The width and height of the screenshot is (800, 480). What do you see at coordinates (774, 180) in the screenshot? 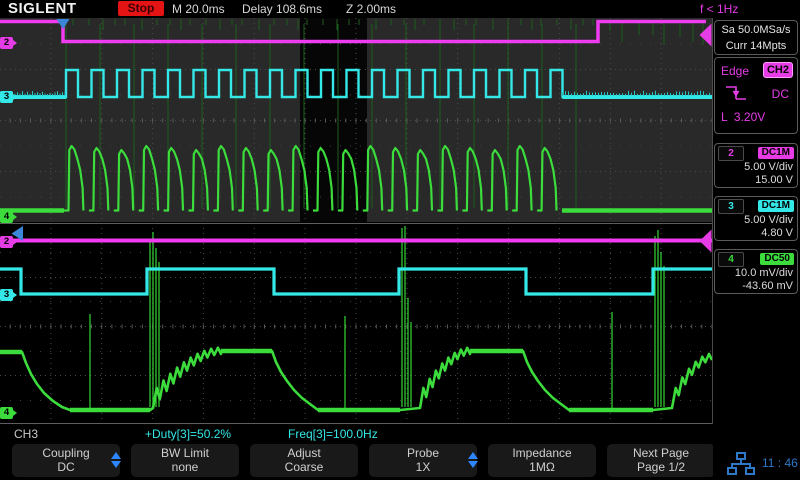
I see `channel2-offset: 15.00 V` at bounding box center [774, 180].